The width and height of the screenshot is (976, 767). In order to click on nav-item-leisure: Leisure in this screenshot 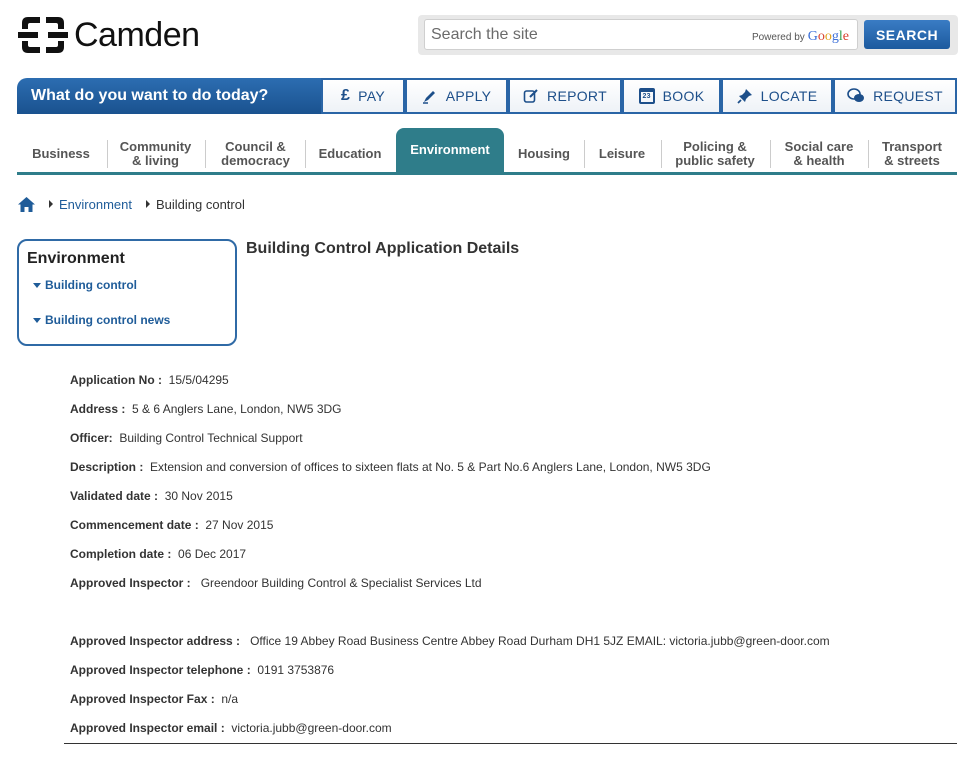, I will do `click(622, 154)`.